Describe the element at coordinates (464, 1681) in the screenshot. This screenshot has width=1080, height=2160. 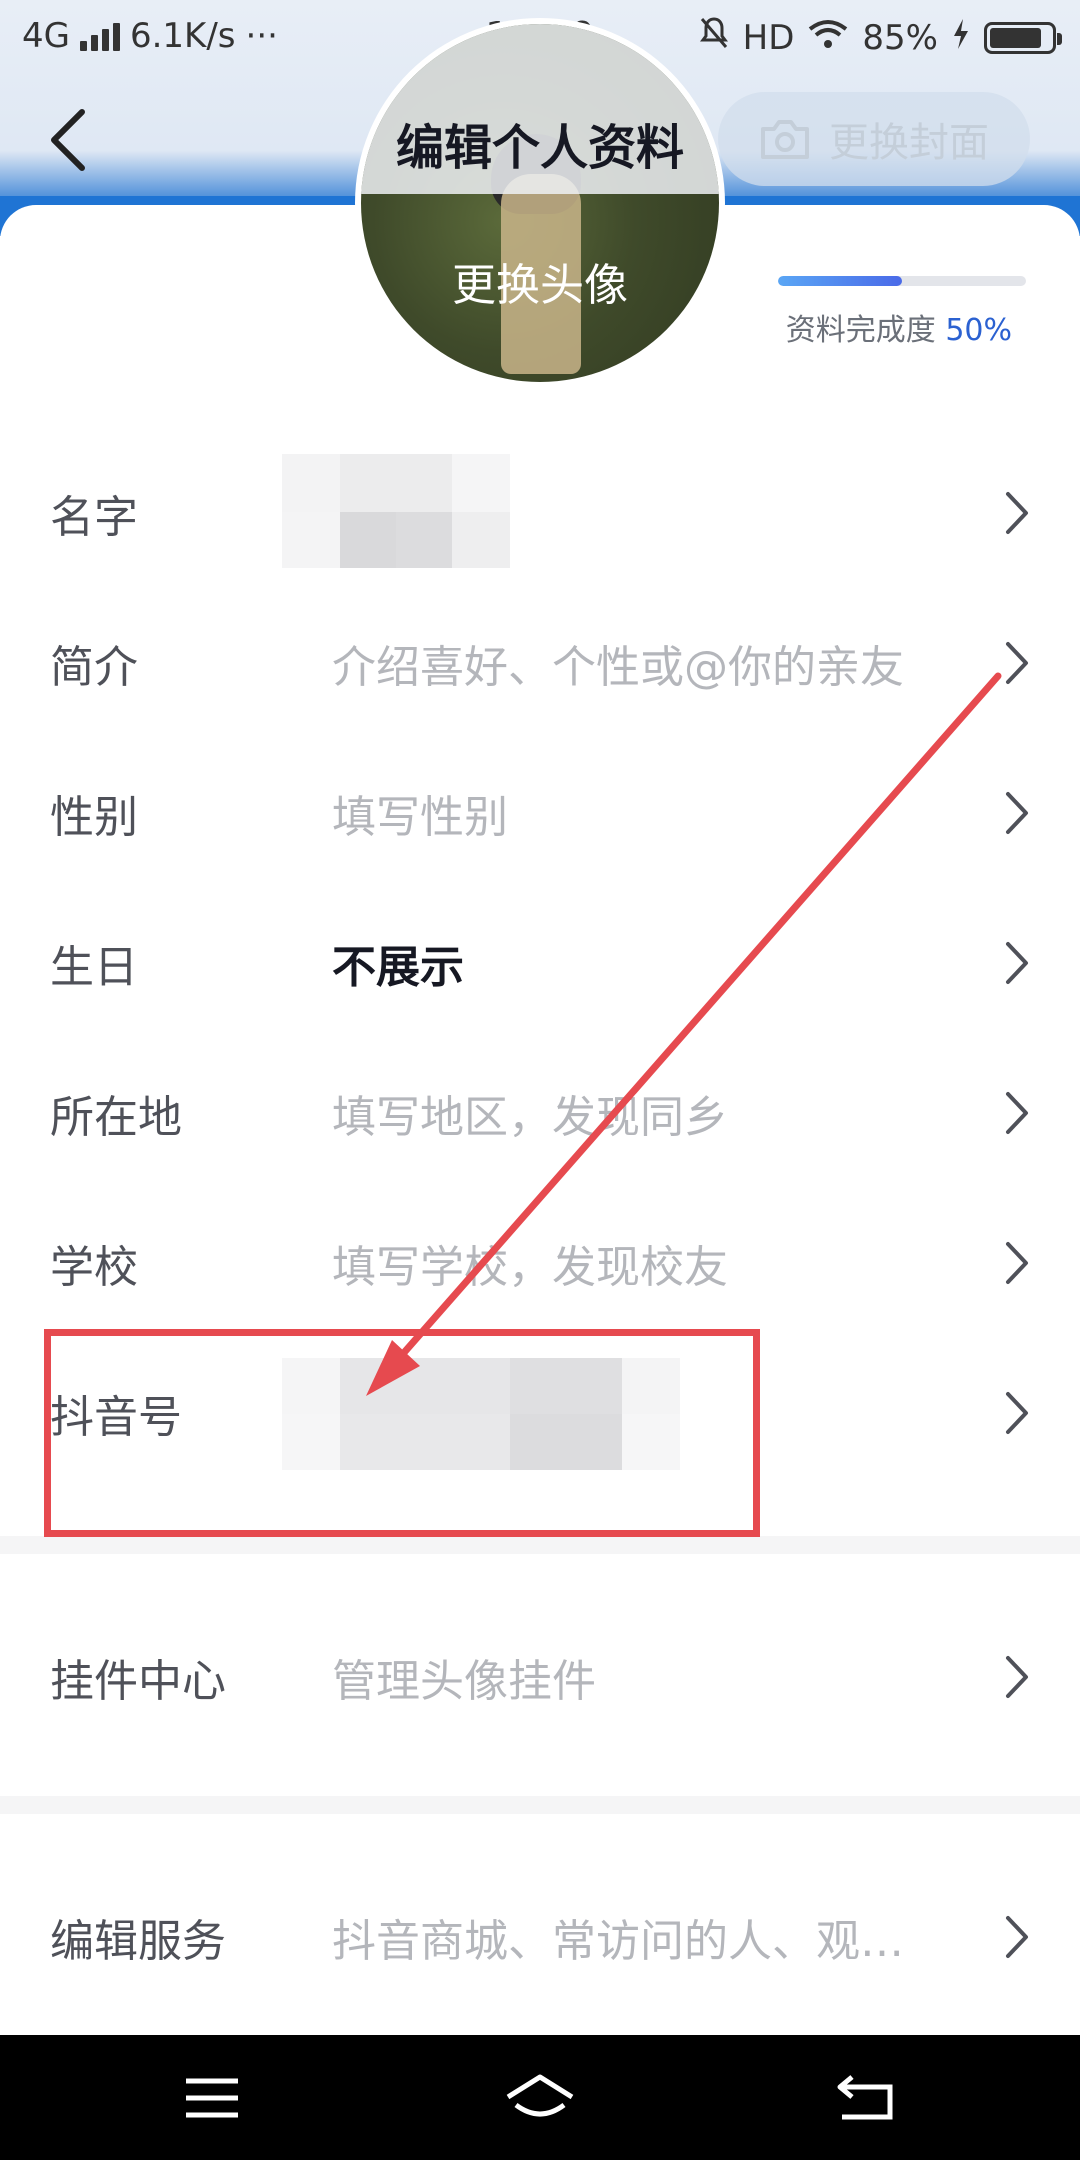
I see `row-value: 管理头像挂件` at that location.